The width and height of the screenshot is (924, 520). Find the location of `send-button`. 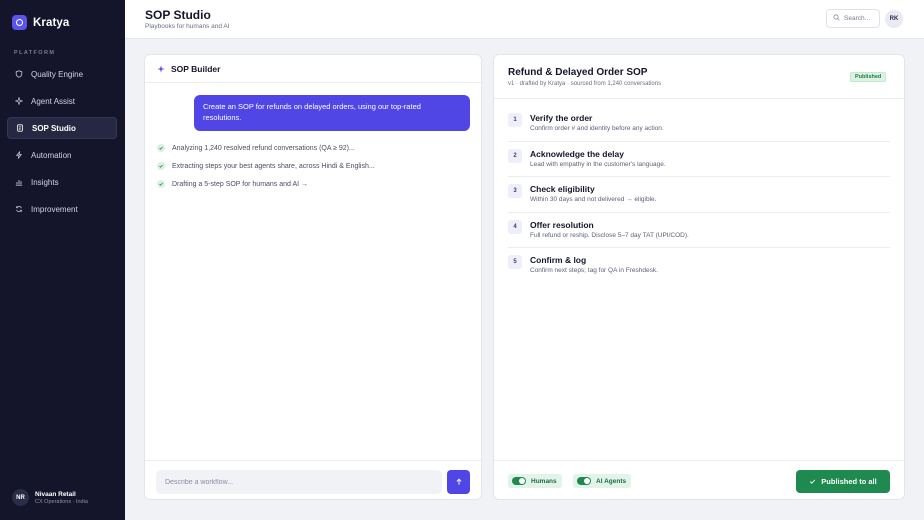

send-button is located at coordinates (458, 482).